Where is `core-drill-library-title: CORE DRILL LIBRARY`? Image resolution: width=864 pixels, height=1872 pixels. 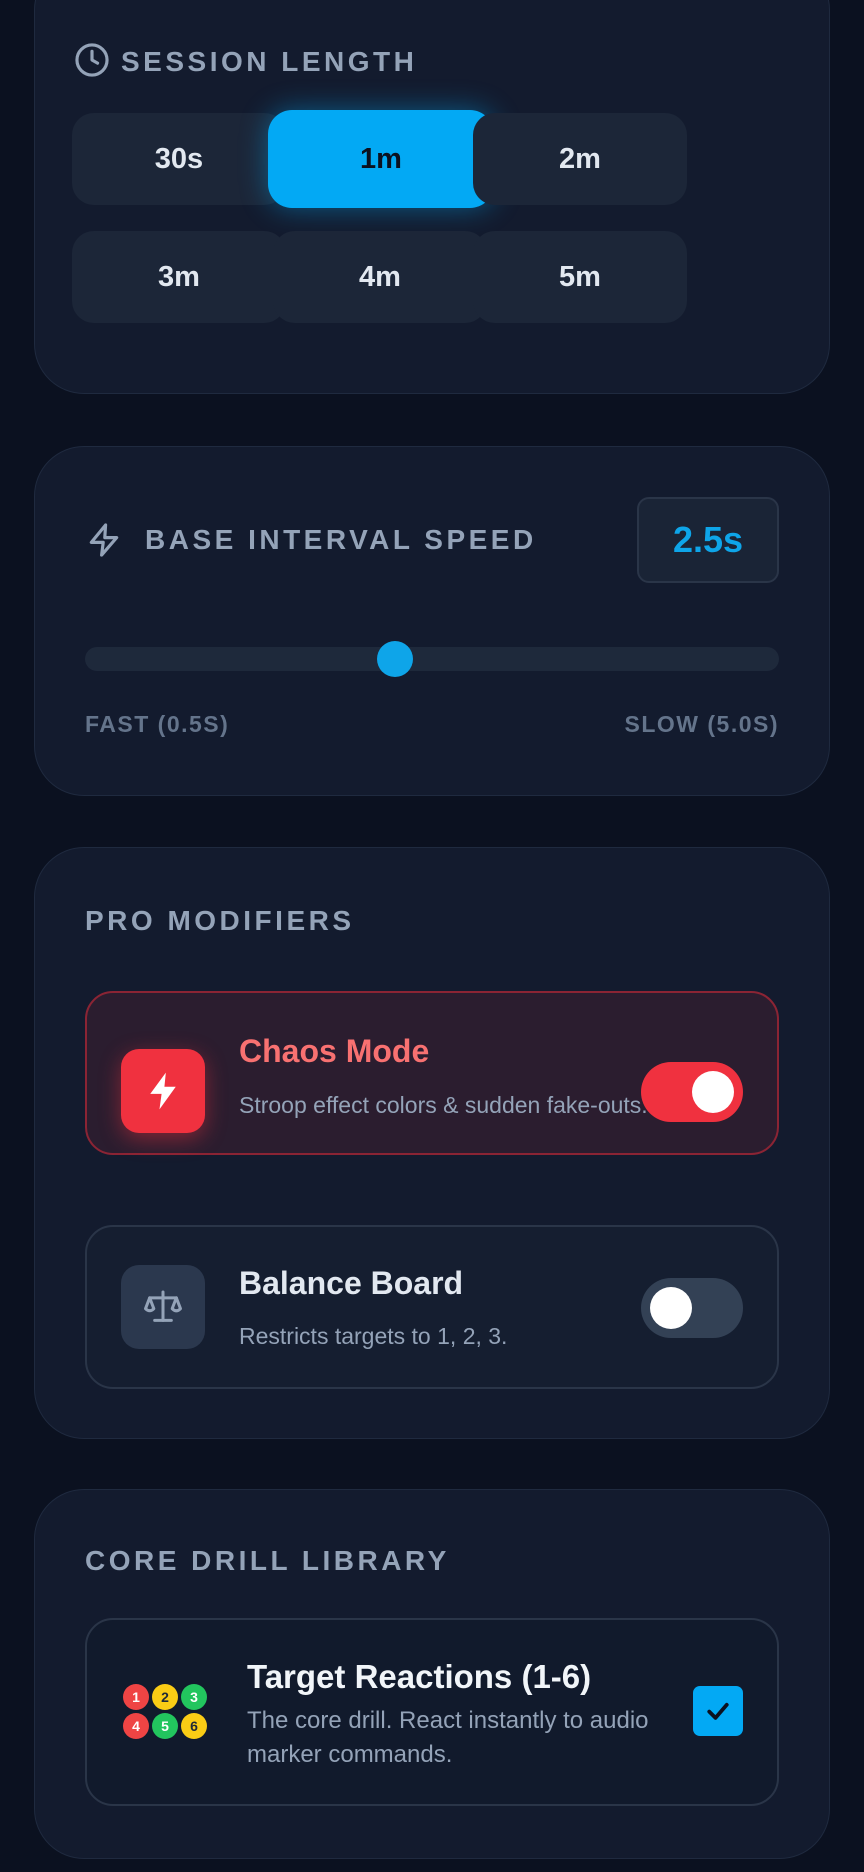
core-drill-library-title: CORE DRILL LIBRARY is located at coordinates (267, 1560).